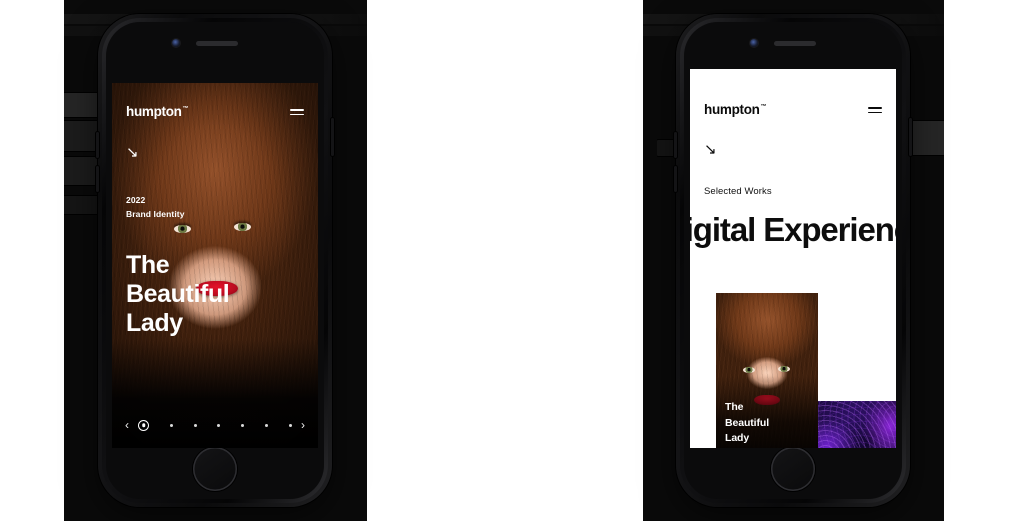 This screenshot has height=521, width=1010. I want to click on project-year: 2022, so click(136, 200).